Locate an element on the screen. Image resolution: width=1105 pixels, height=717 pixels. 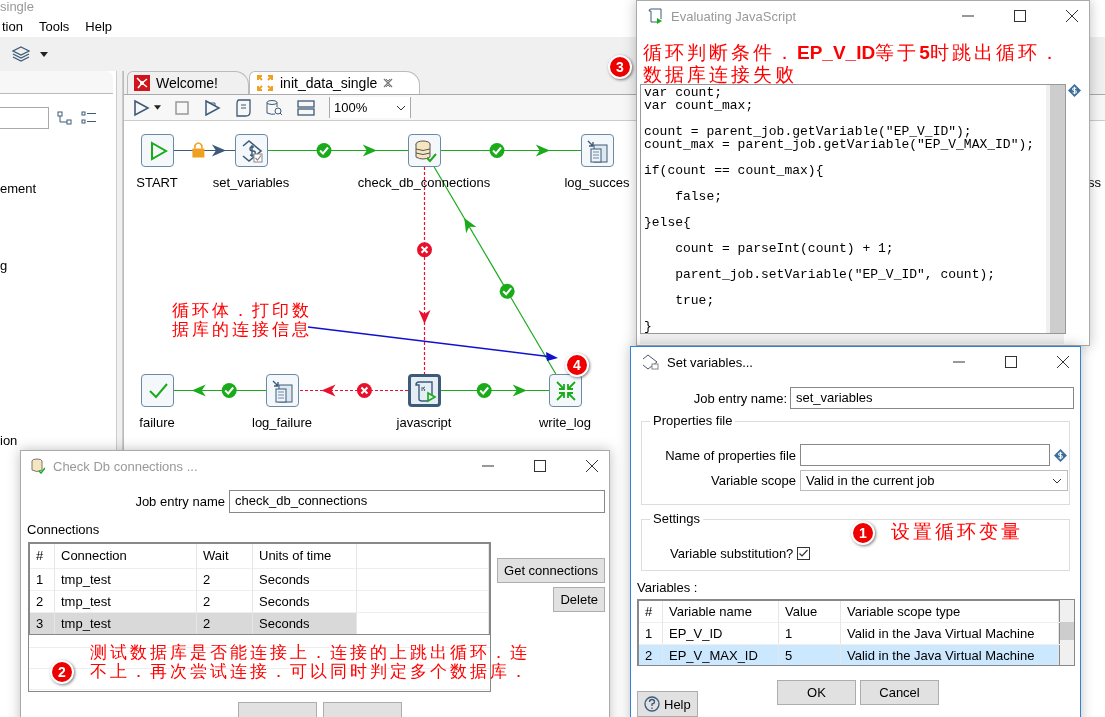
help-button: Help is located at coordinates (667, 704).